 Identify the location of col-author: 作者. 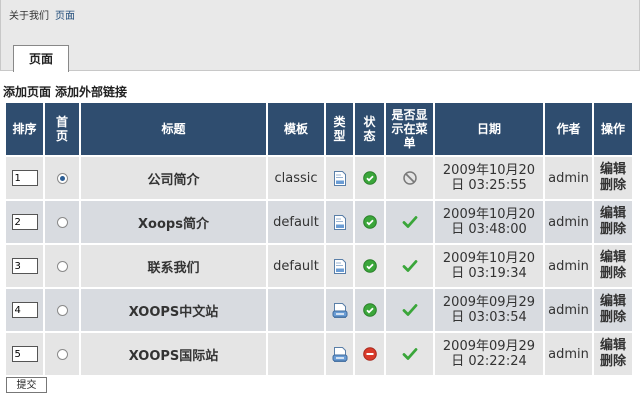
(568, 129).